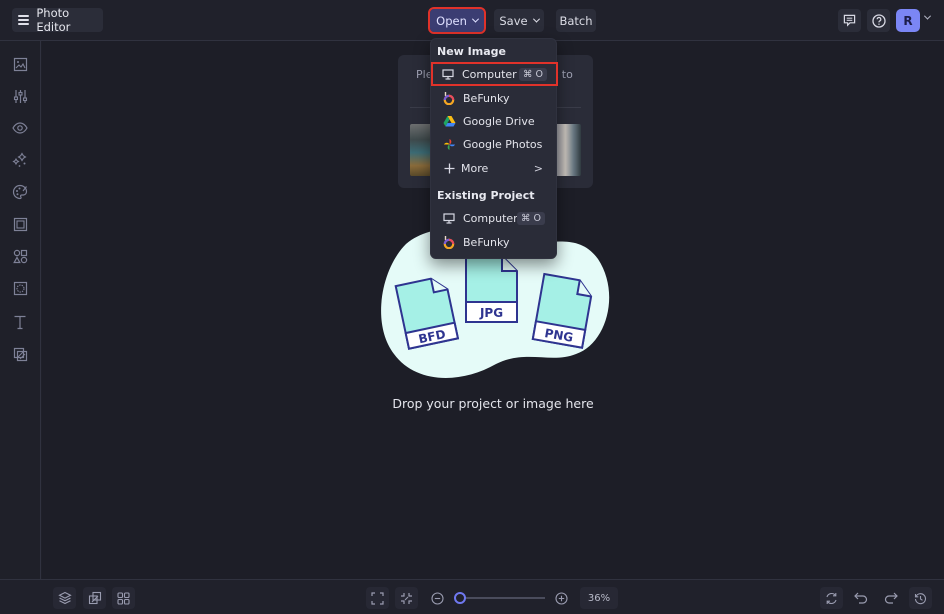 The height and width of the screenshot is (614, 944). I want to click on layers-button, so click(64, 598).